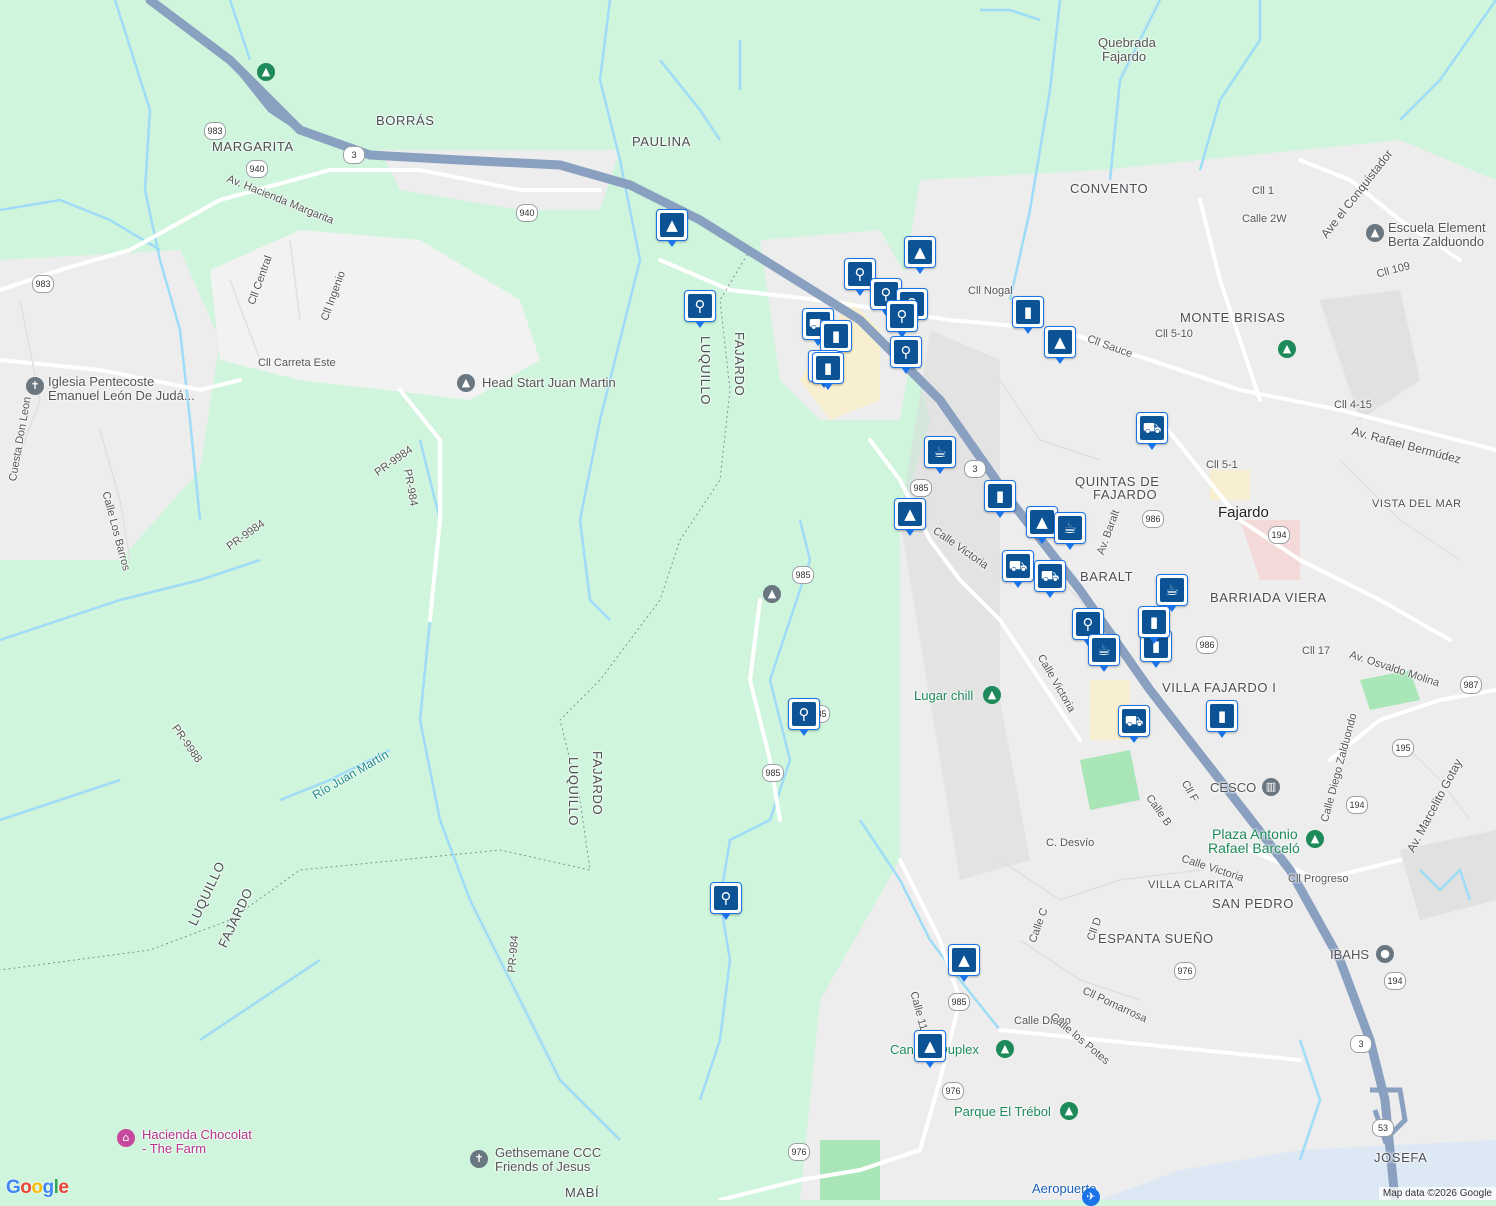  Describe the element at coordinates (1091, 1197) in the screenshot. I see `airport-icon: ✈` at that location.